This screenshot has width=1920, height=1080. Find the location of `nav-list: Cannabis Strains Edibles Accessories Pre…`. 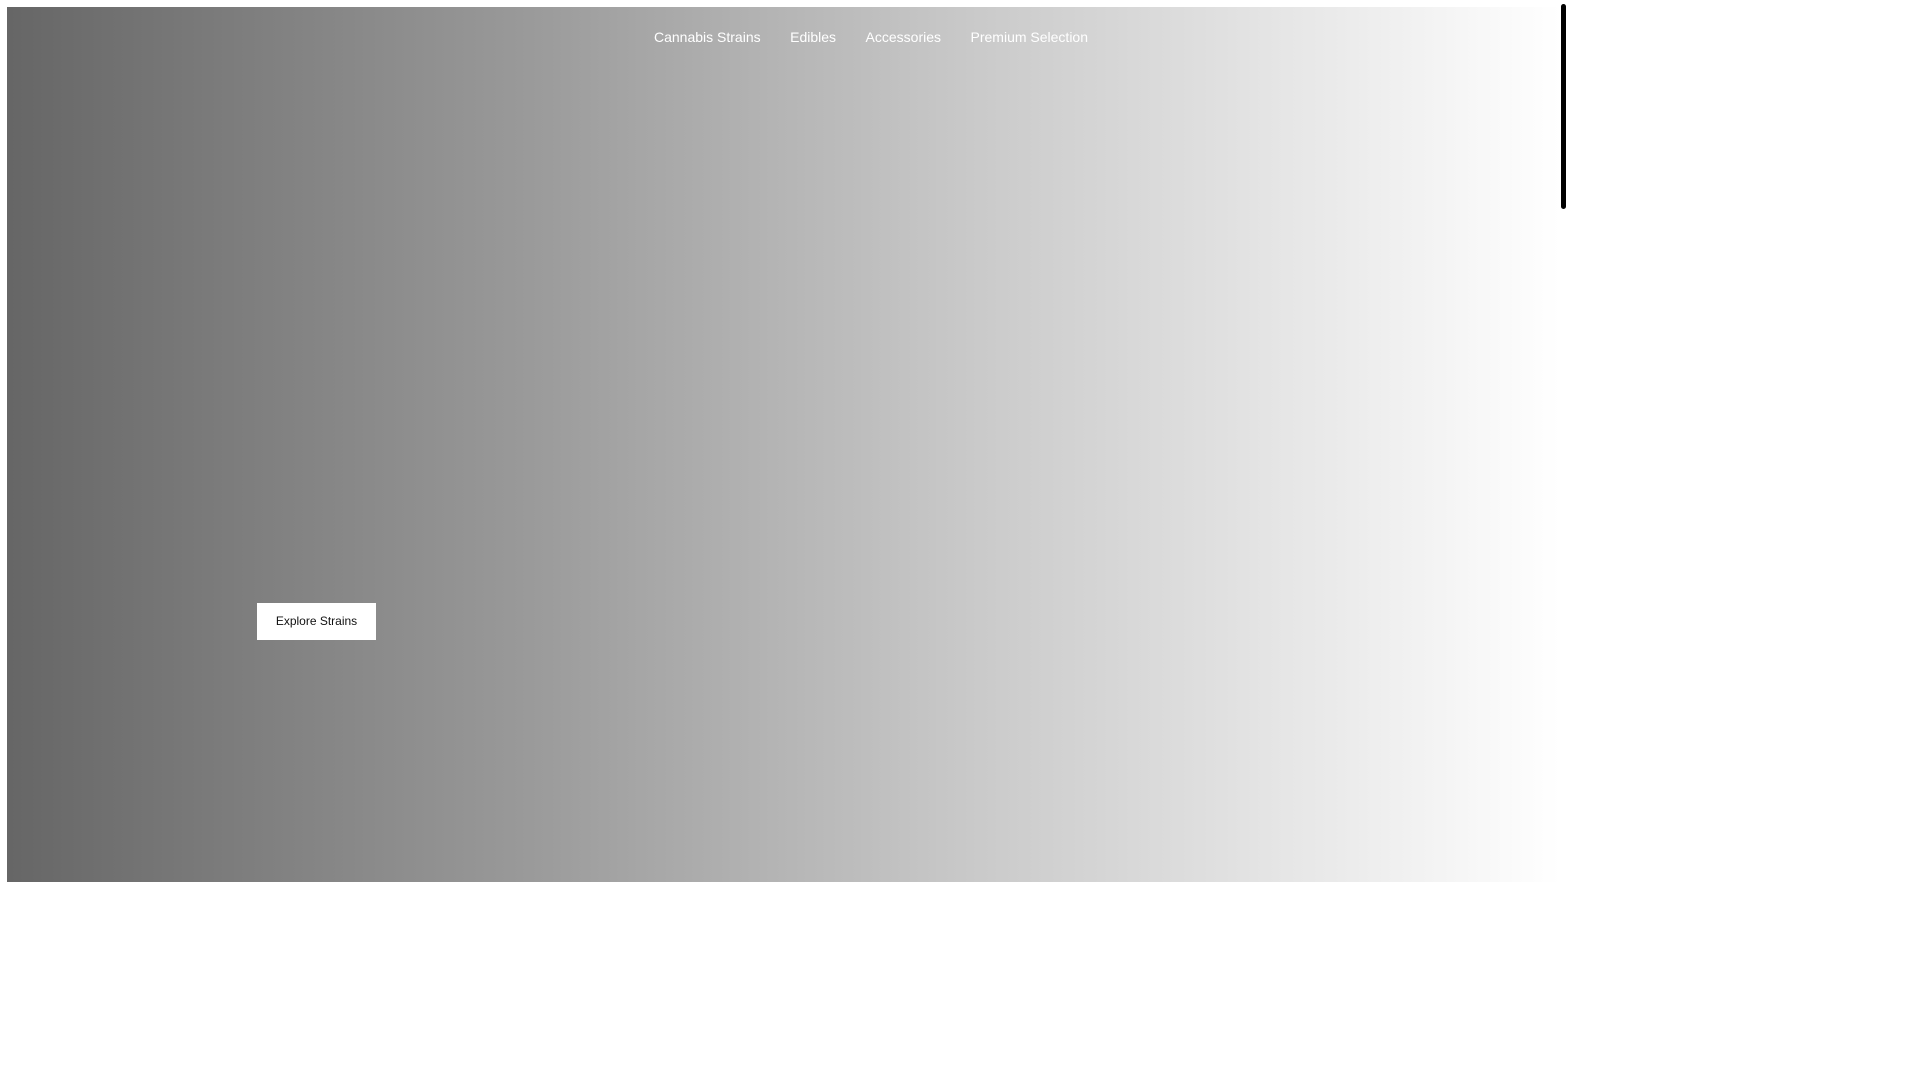

nav-list: Cannabis Strains Edibles Accessories Pre… is located at coordinates (871, 37).